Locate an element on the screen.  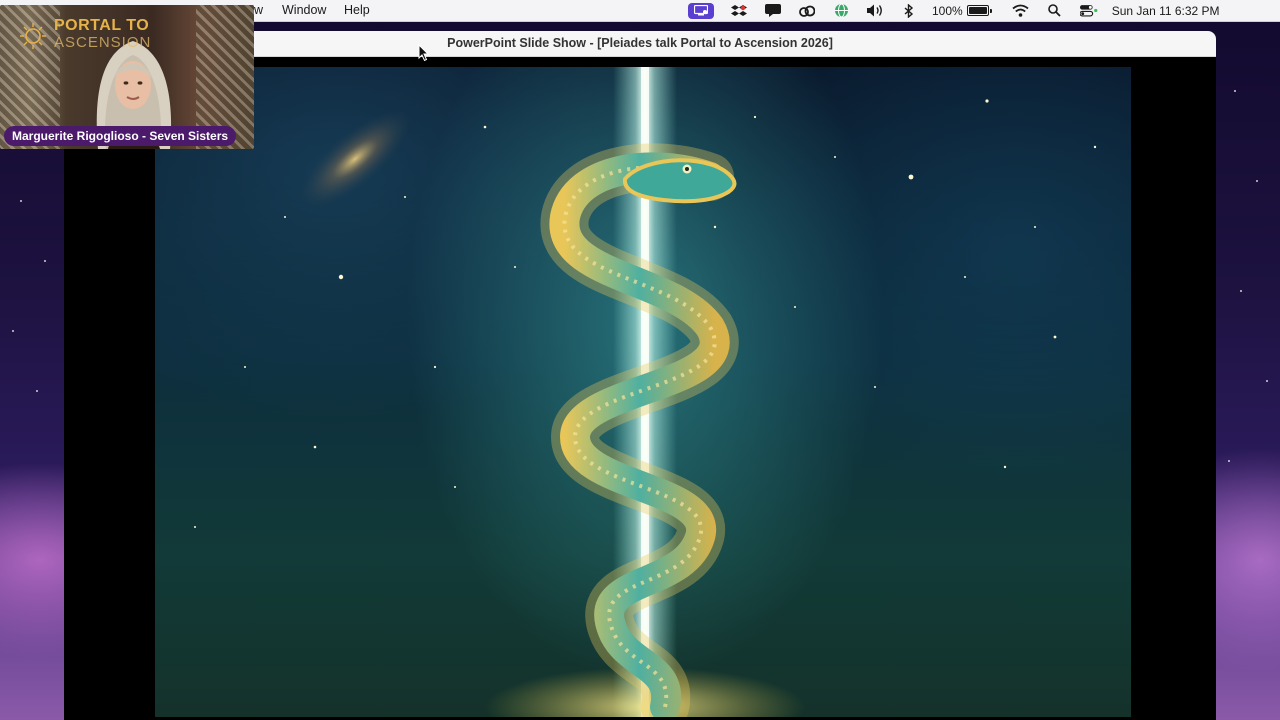
menu-window: Window is located at coordinates (304, 10).